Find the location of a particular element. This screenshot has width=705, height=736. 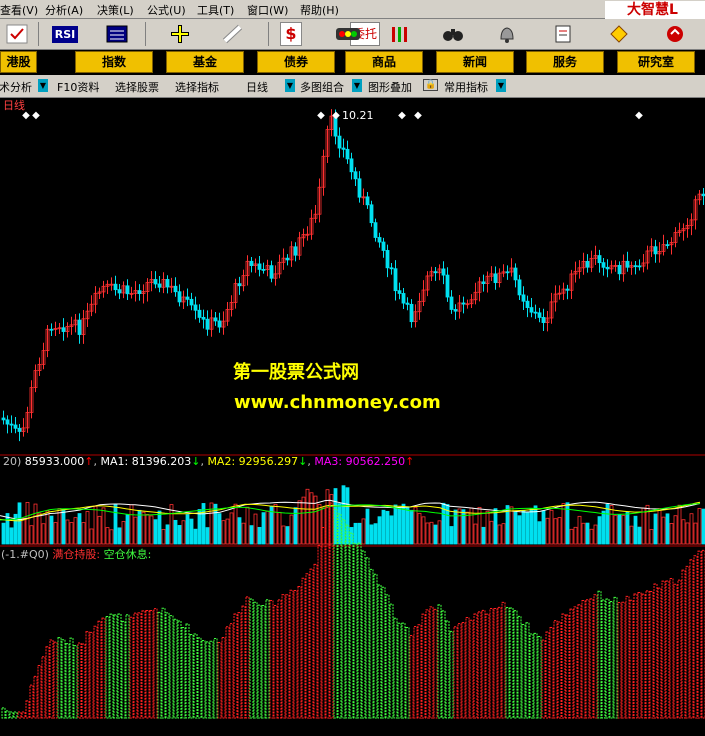

bars-icon is located at coordinates (400, 34).